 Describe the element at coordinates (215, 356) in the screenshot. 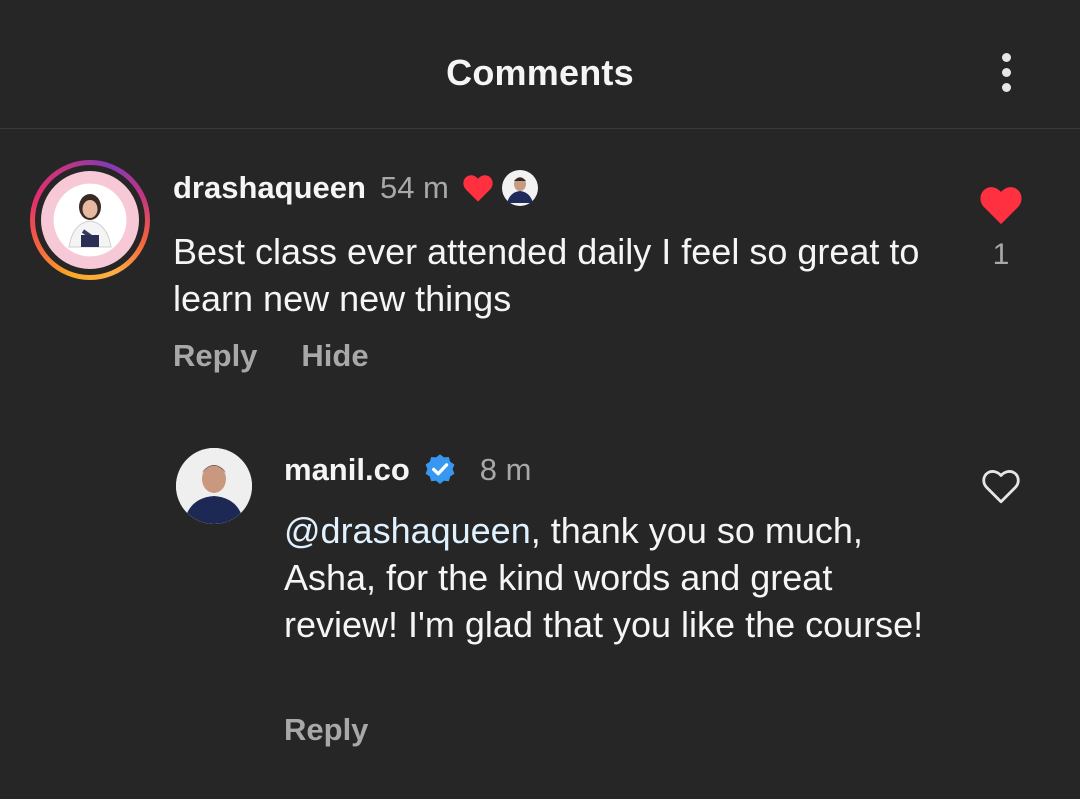

I see `reply-button: Reply` at that location.